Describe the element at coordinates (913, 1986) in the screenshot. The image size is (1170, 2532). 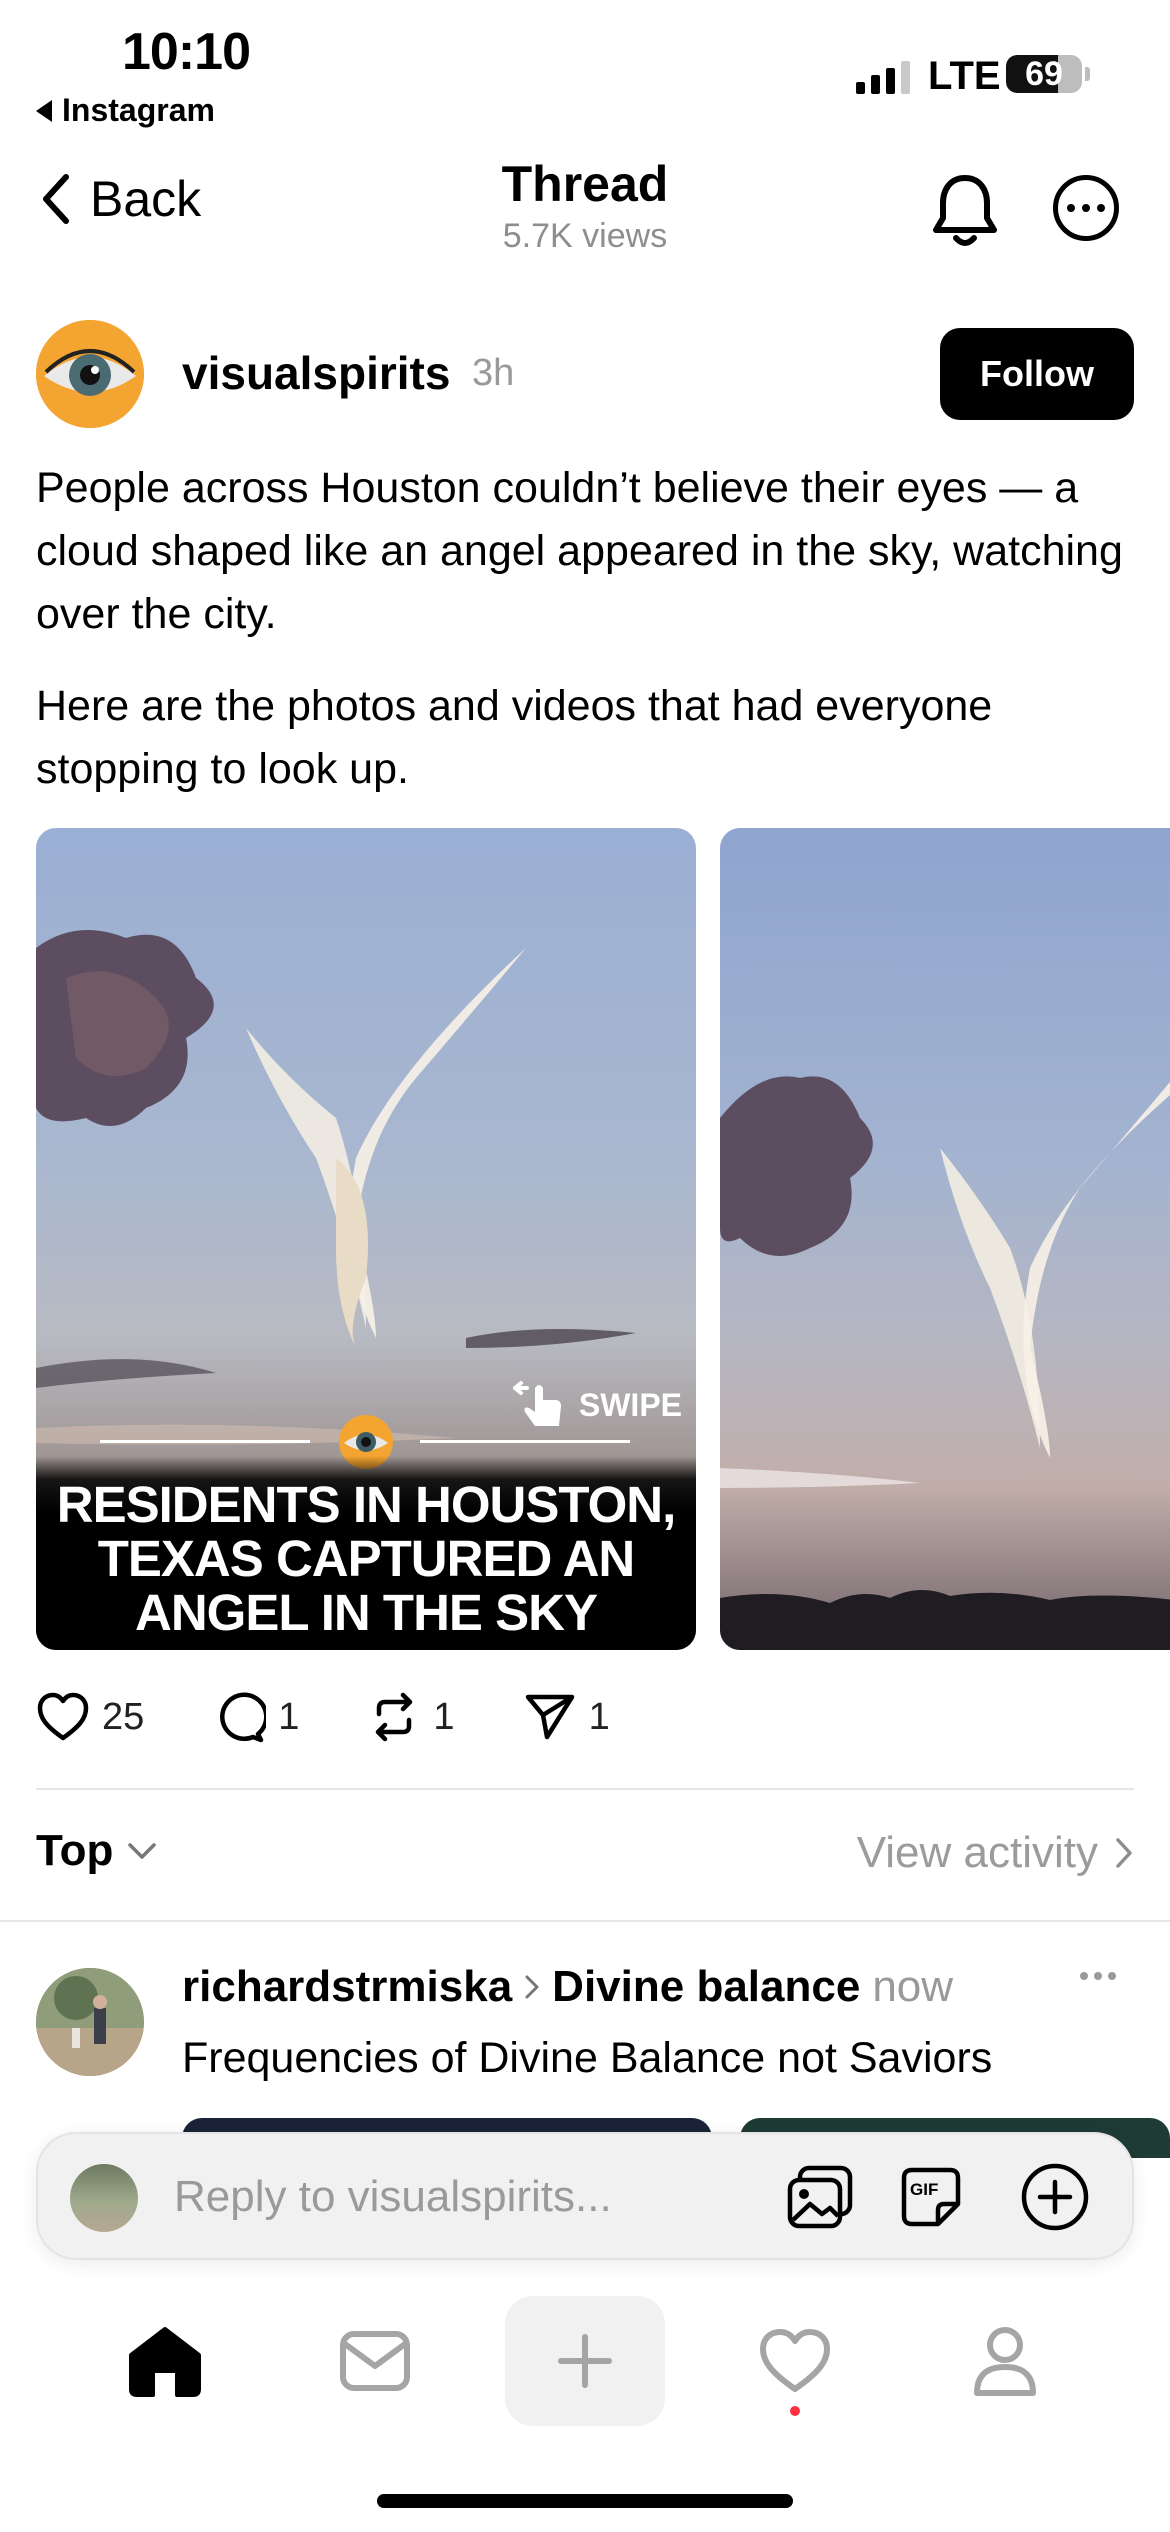
I see `reply-time: now` at that location.